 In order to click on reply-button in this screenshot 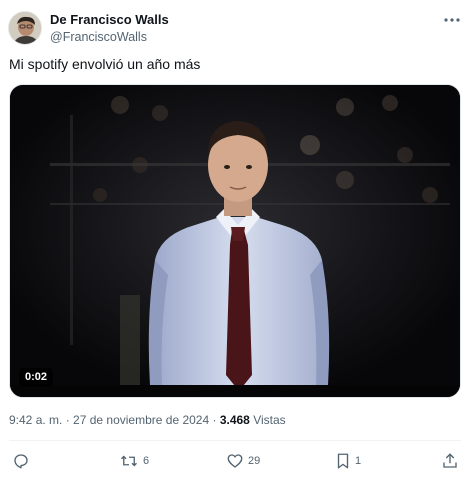, I will do `click(23, 461)`.